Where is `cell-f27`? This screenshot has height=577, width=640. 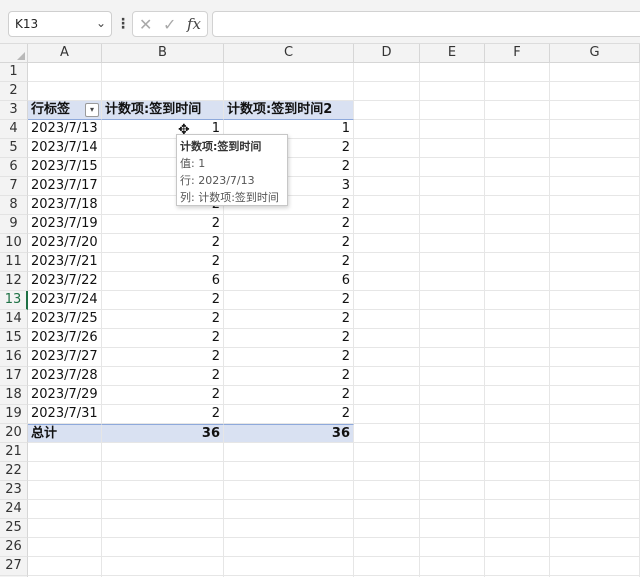
cell-f27 is located at coordinates (517, 566).